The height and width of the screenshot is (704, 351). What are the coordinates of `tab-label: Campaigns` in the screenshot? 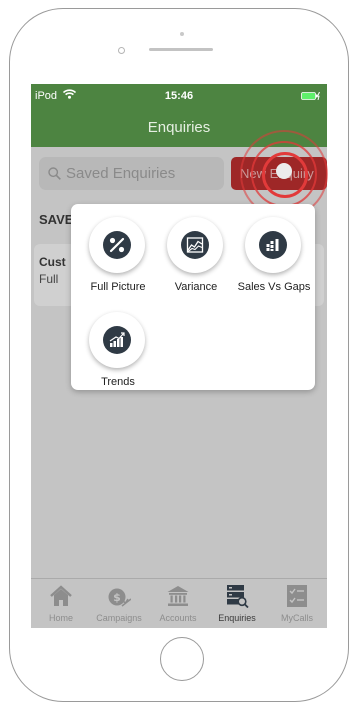 It's located at (119, 618).